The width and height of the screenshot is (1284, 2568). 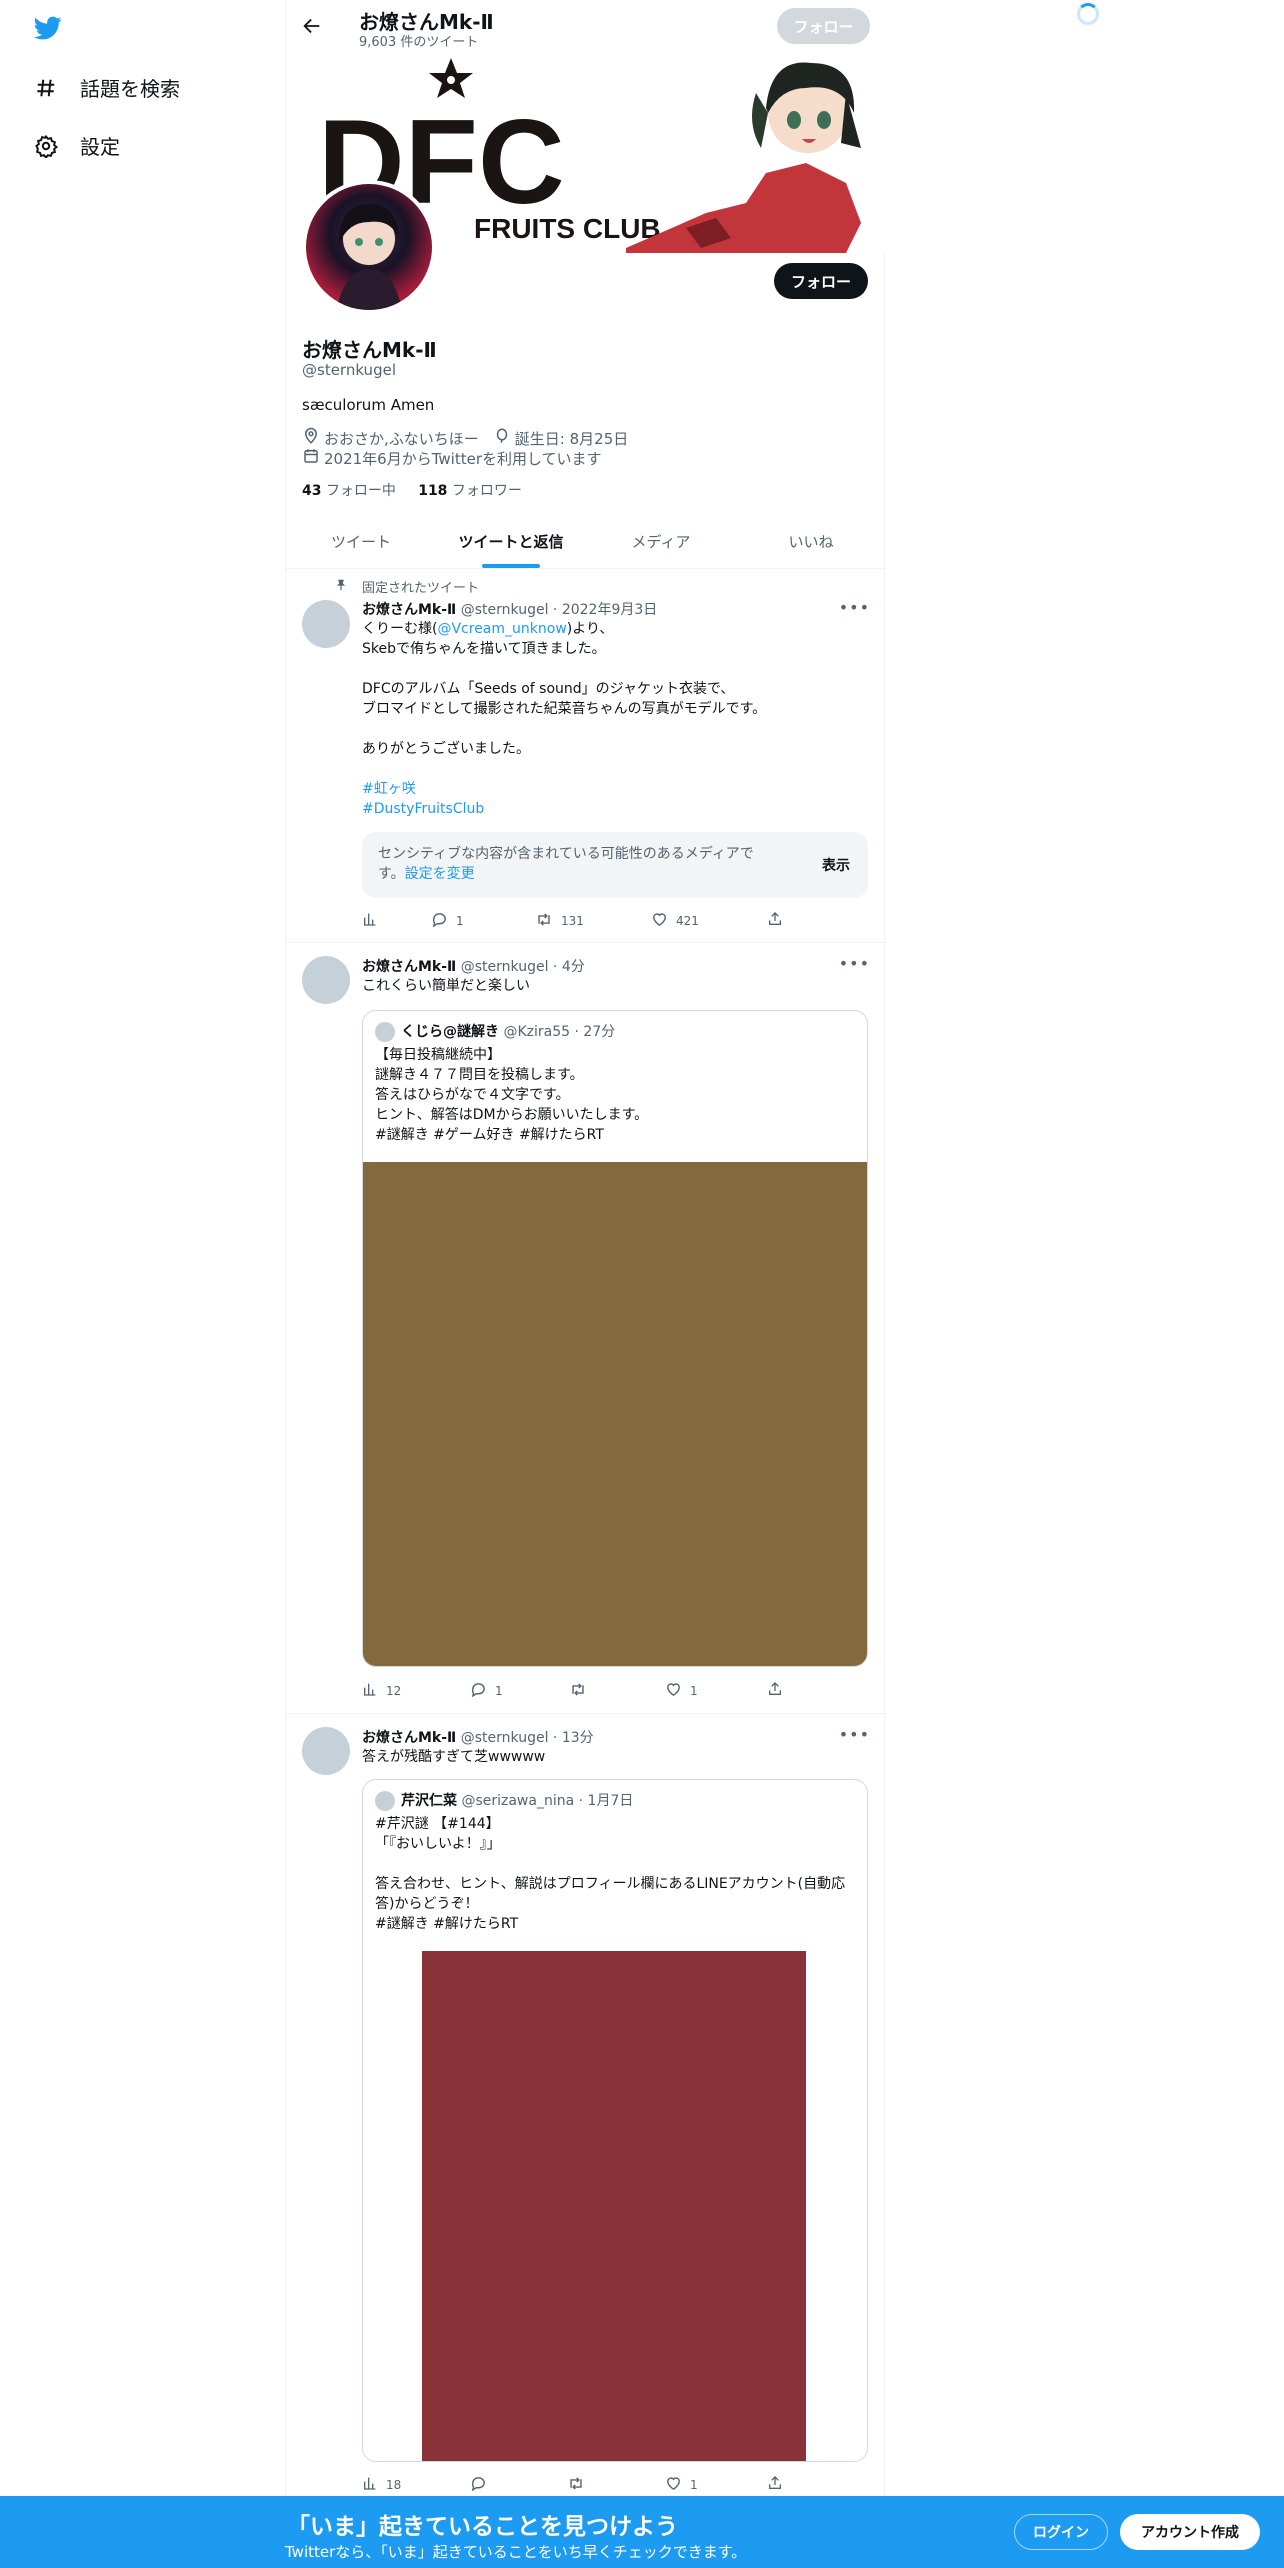 I want to click on sidebar-item-explore: 話題を検索, so click(x=107, y=87).